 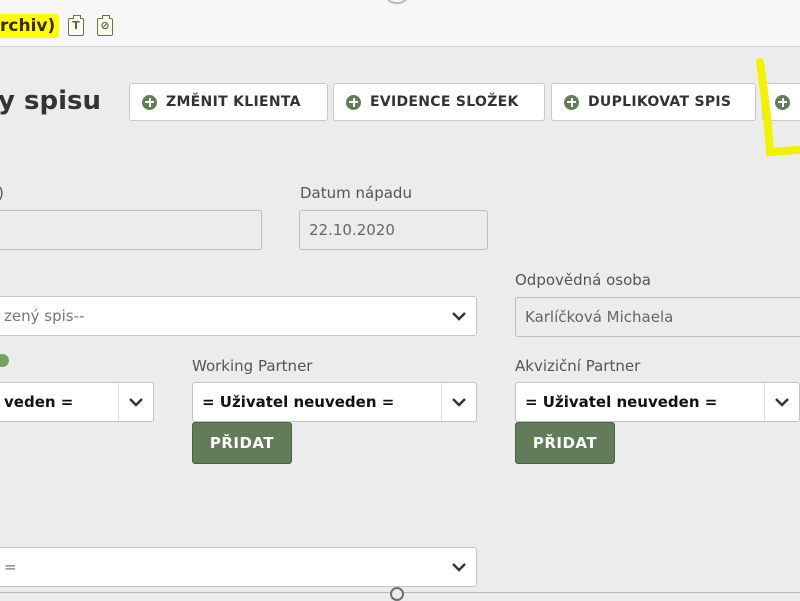 I want to click on left-user-value: veden =, so click(x=39, y=402).